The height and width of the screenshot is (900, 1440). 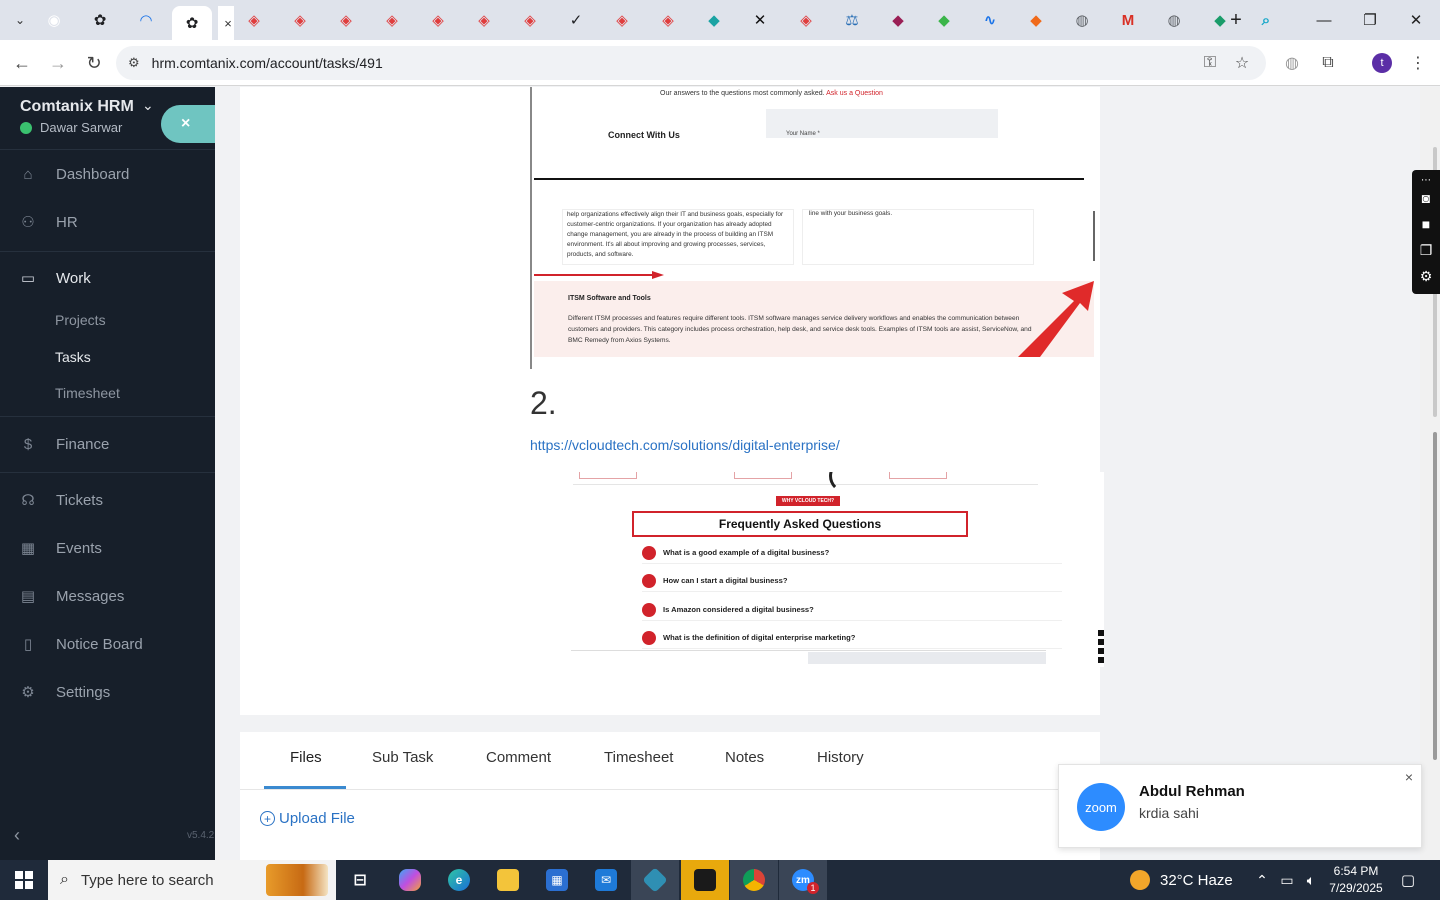 What do you see at coordinates (744, 757) in the screenshot?
I see `tab-notes: Notes` at bounding box center [744, 757].